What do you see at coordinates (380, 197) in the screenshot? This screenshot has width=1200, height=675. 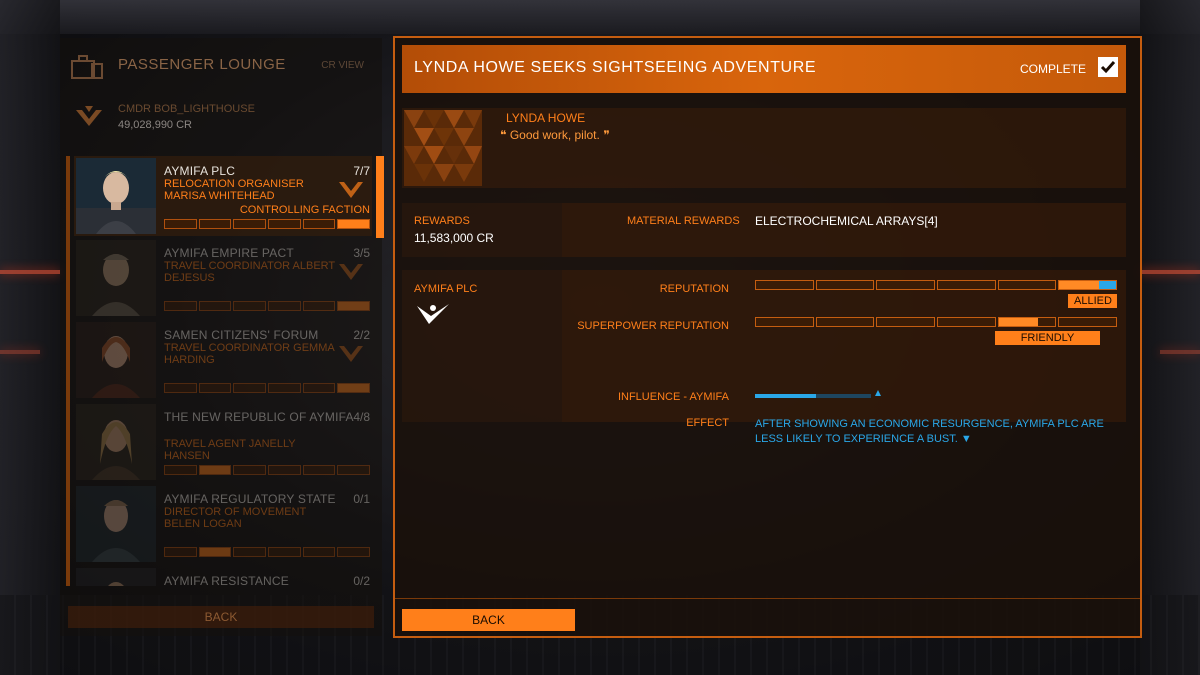 I see `list-scrollbar` at bounding box center [380, 197].